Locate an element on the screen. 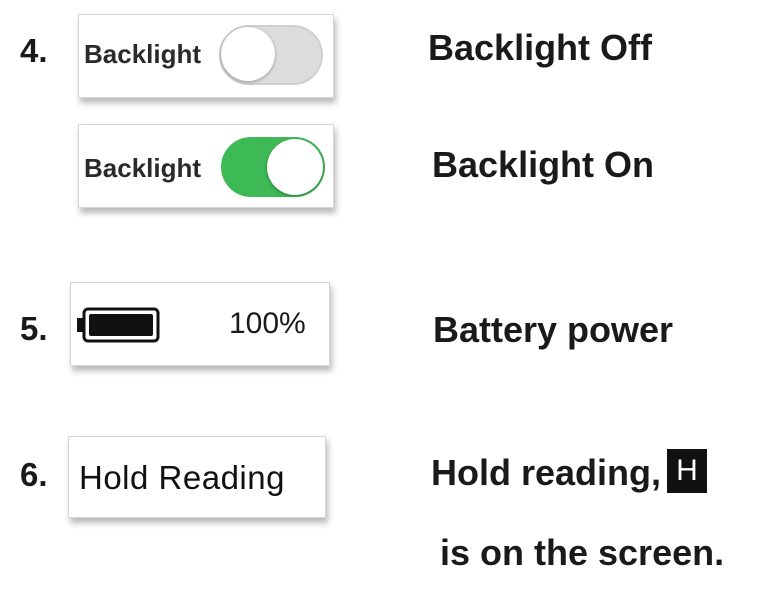 This screenshot has height=591, width=779. battery-description: Battery power is located at coordinates (553, 329).